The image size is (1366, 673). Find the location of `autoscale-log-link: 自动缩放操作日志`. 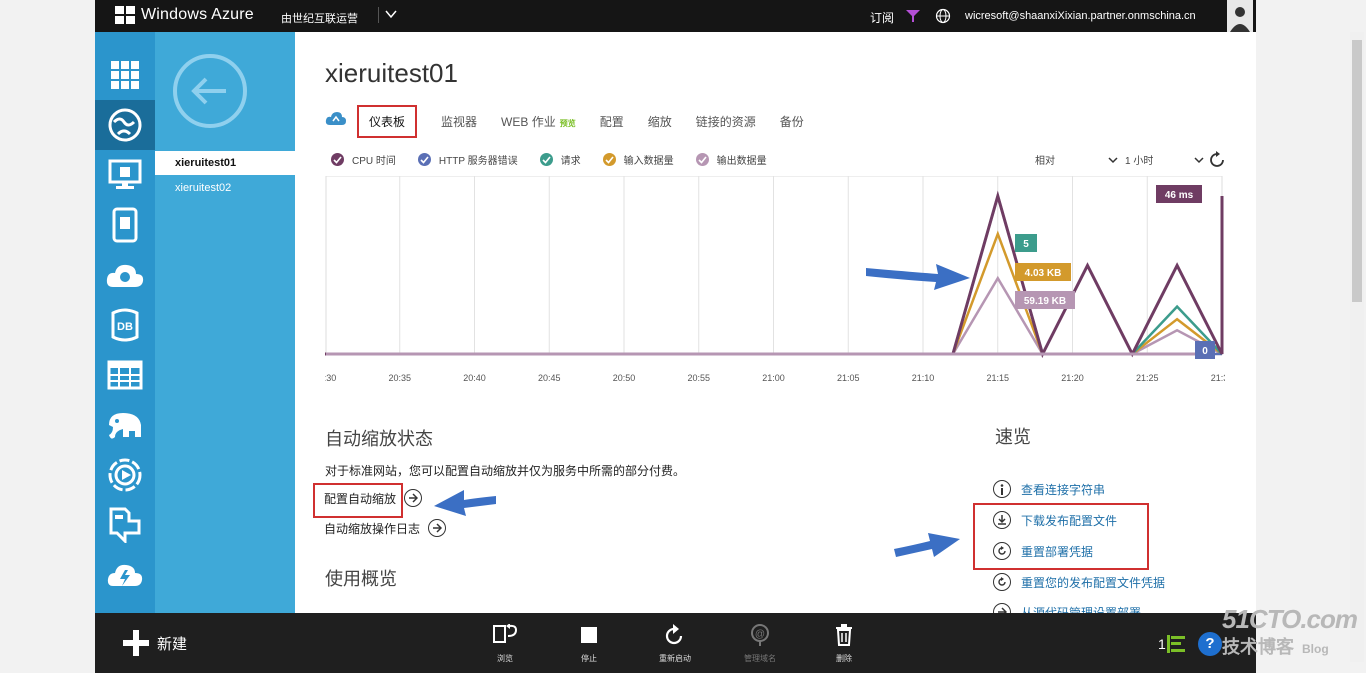

autoscale-log-link: 自动缩放操作日志 is located at coordinates (390, 528).